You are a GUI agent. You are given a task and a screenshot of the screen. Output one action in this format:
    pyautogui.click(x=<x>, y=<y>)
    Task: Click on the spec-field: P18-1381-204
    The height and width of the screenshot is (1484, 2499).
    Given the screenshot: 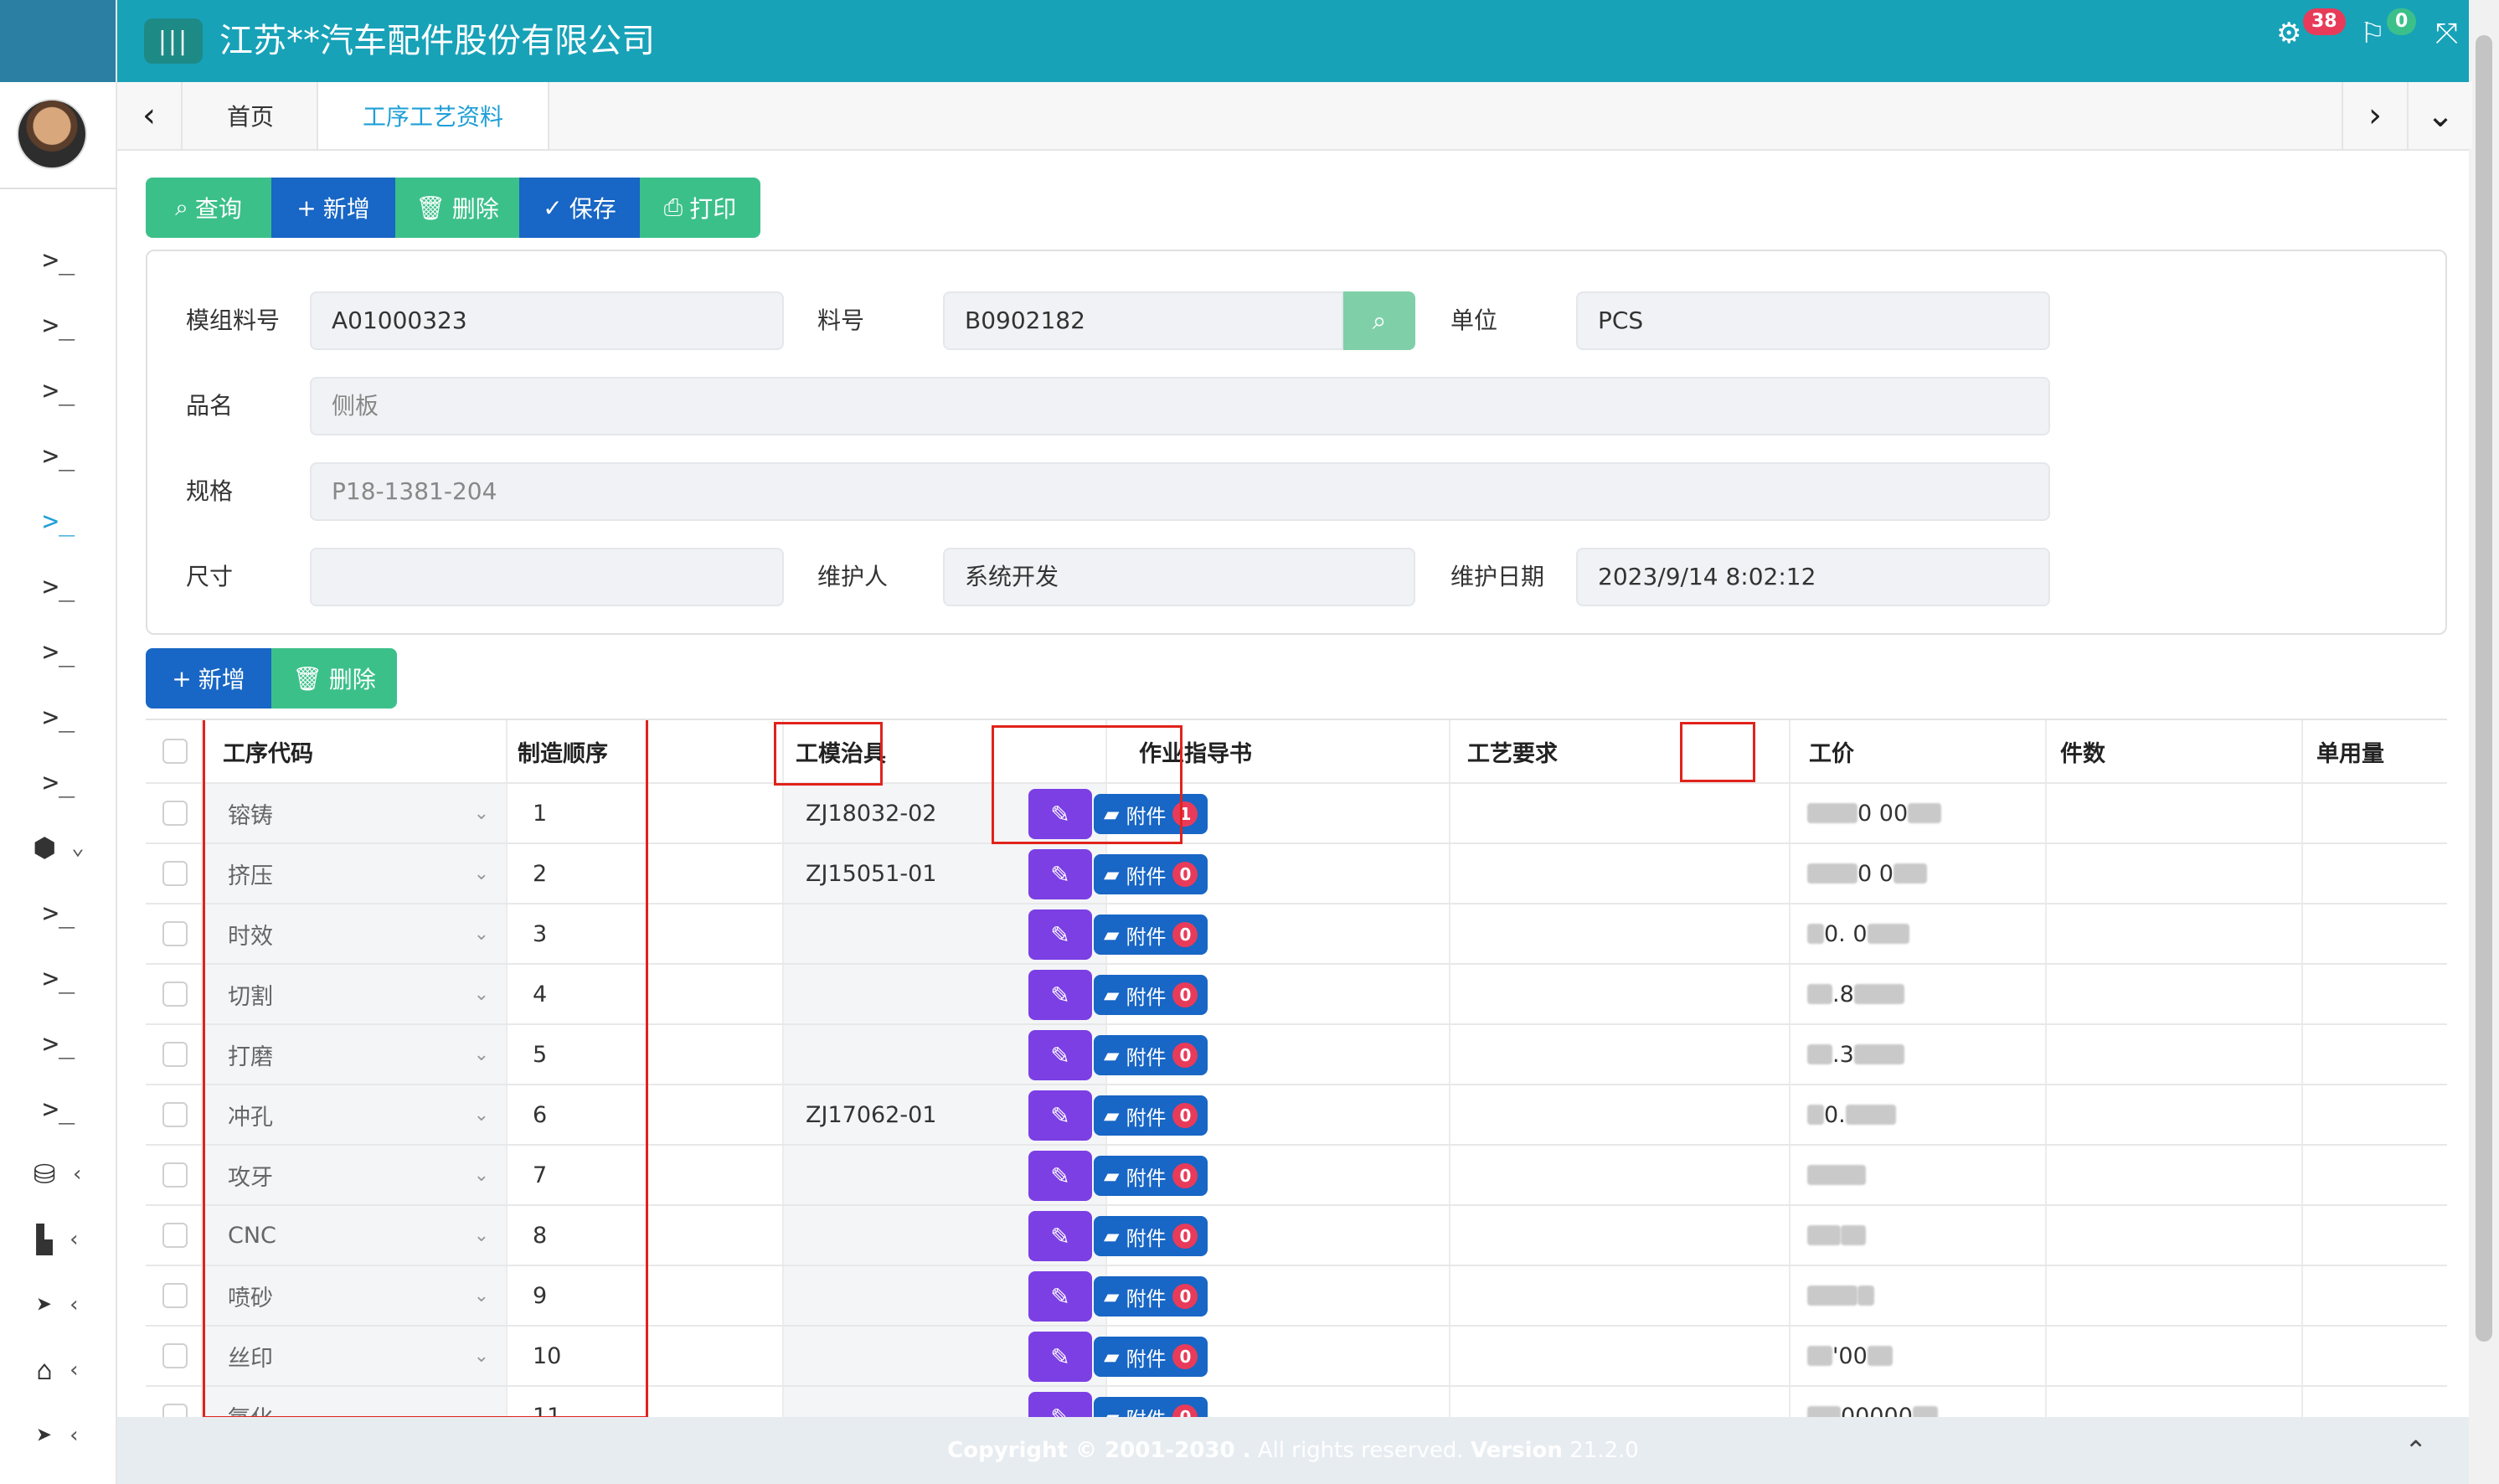 What is the action you would take?
    pyautogui.click(x=1180, y=491)
    